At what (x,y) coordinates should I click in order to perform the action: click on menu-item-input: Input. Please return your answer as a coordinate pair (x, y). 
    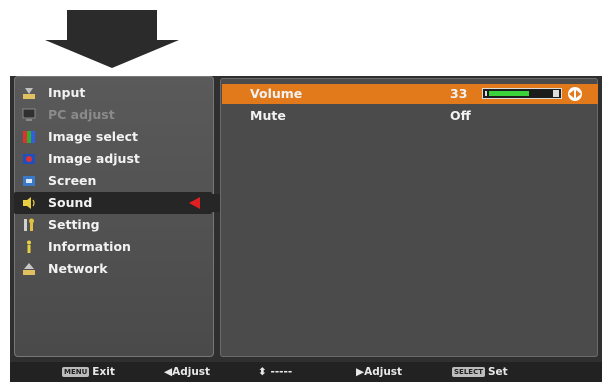
    Looking at the image, I should click on (114, 93).